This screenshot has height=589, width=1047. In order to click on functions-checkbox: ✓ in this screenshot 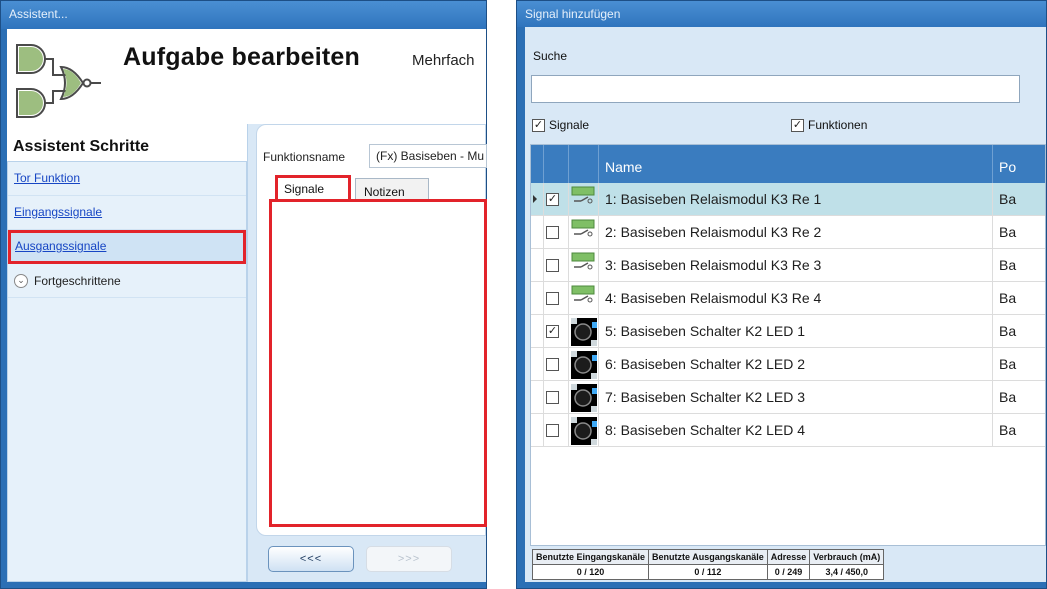, I will do `click(797, 125)`.